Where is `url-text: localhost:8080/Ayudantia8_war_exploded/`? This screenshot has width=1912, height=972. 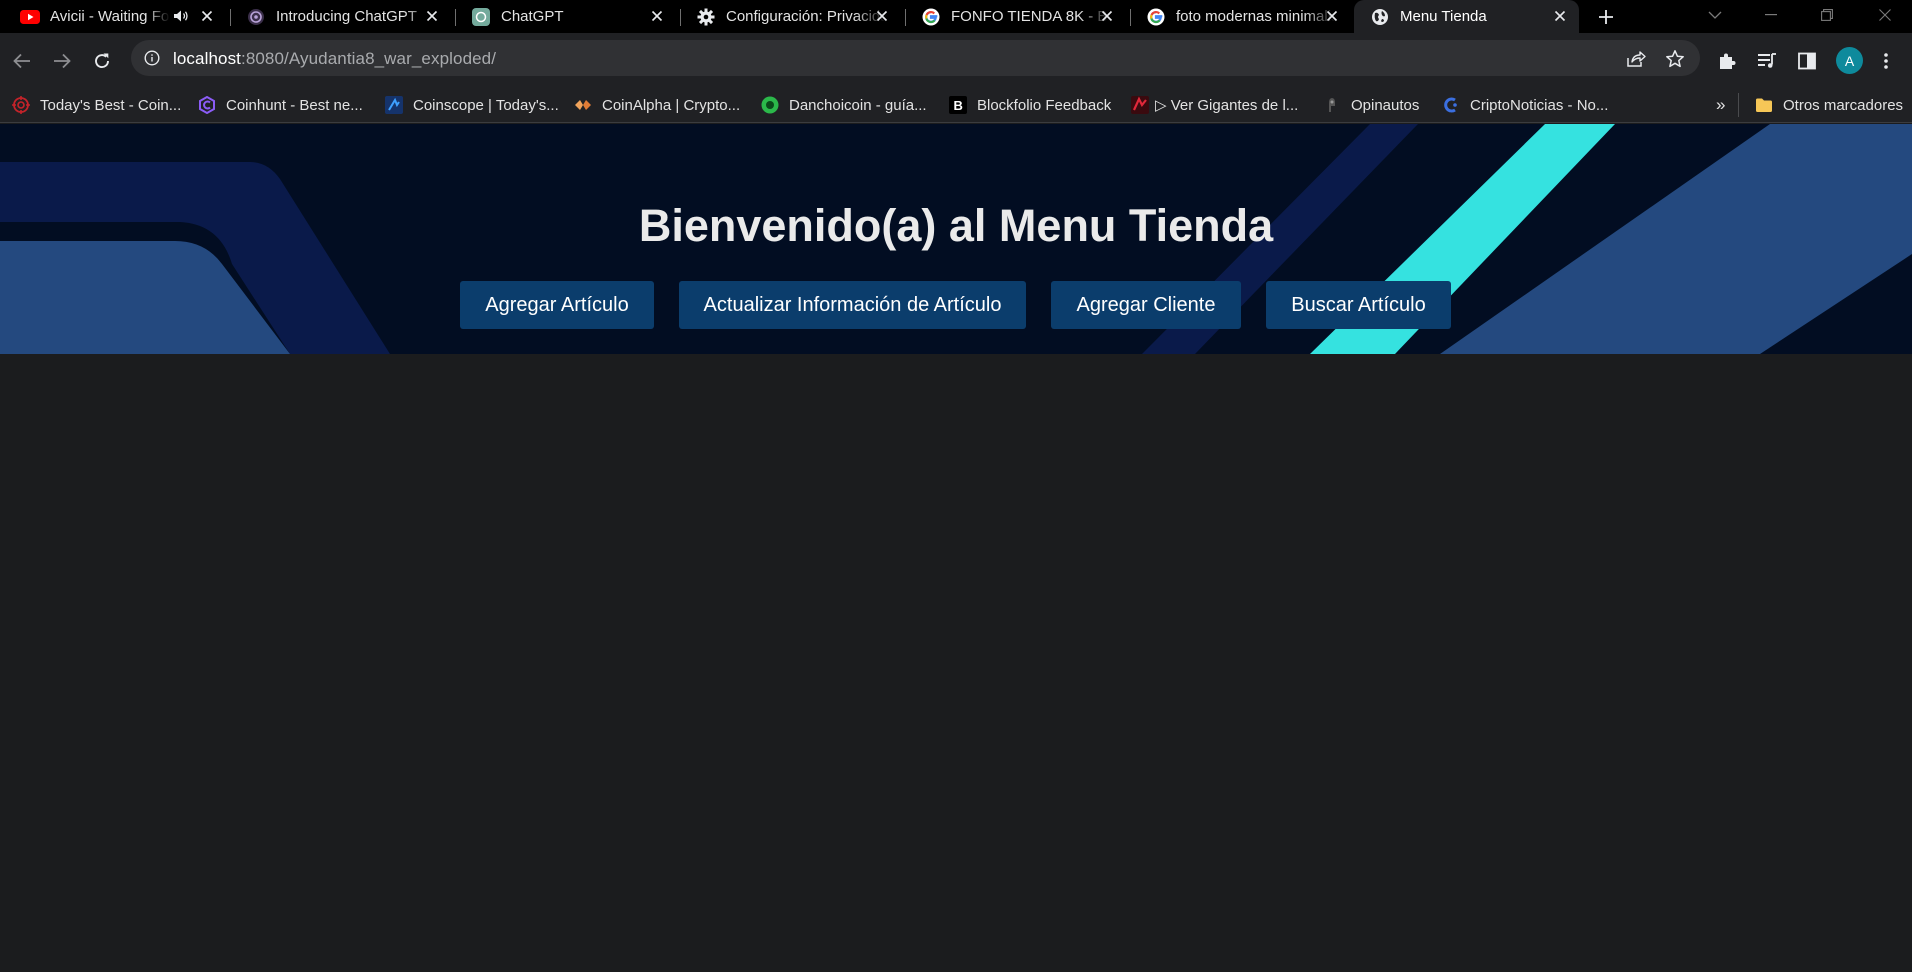
url-text: localhost:8080/Ayudantia8_war_exploded/ is located at coordinates (334, 59).